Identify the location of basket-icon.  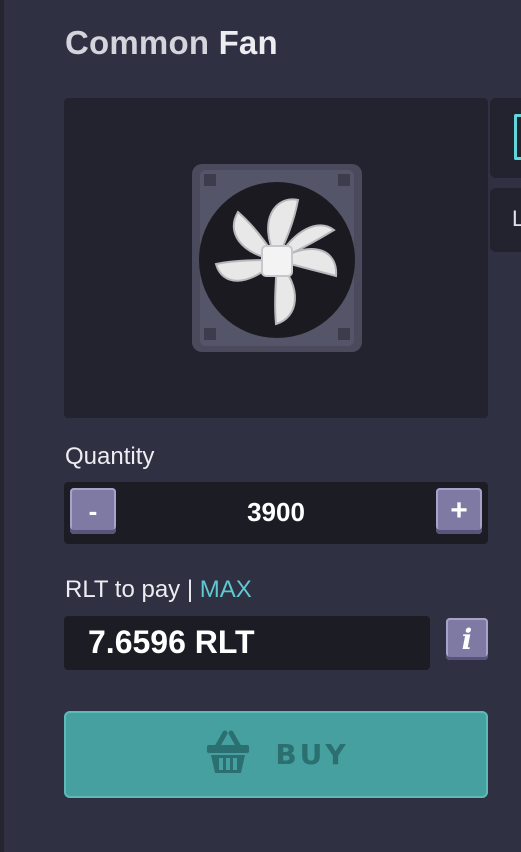
(228, 754).